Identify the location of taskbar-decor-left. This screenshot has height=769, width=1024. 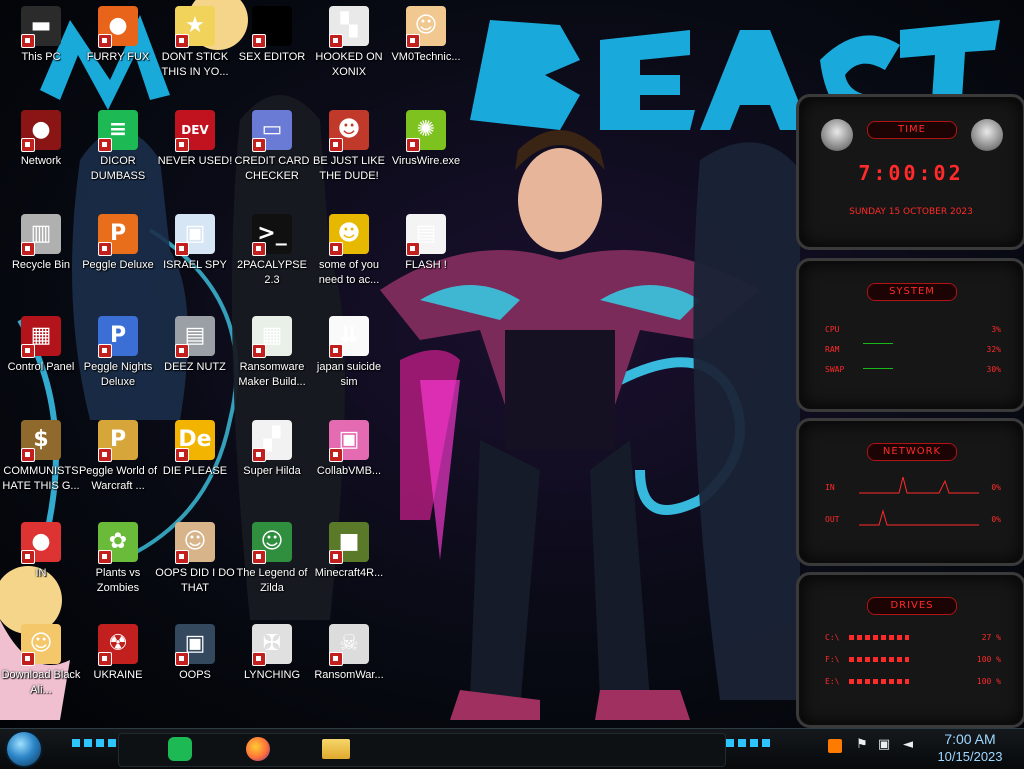
(94, 743).